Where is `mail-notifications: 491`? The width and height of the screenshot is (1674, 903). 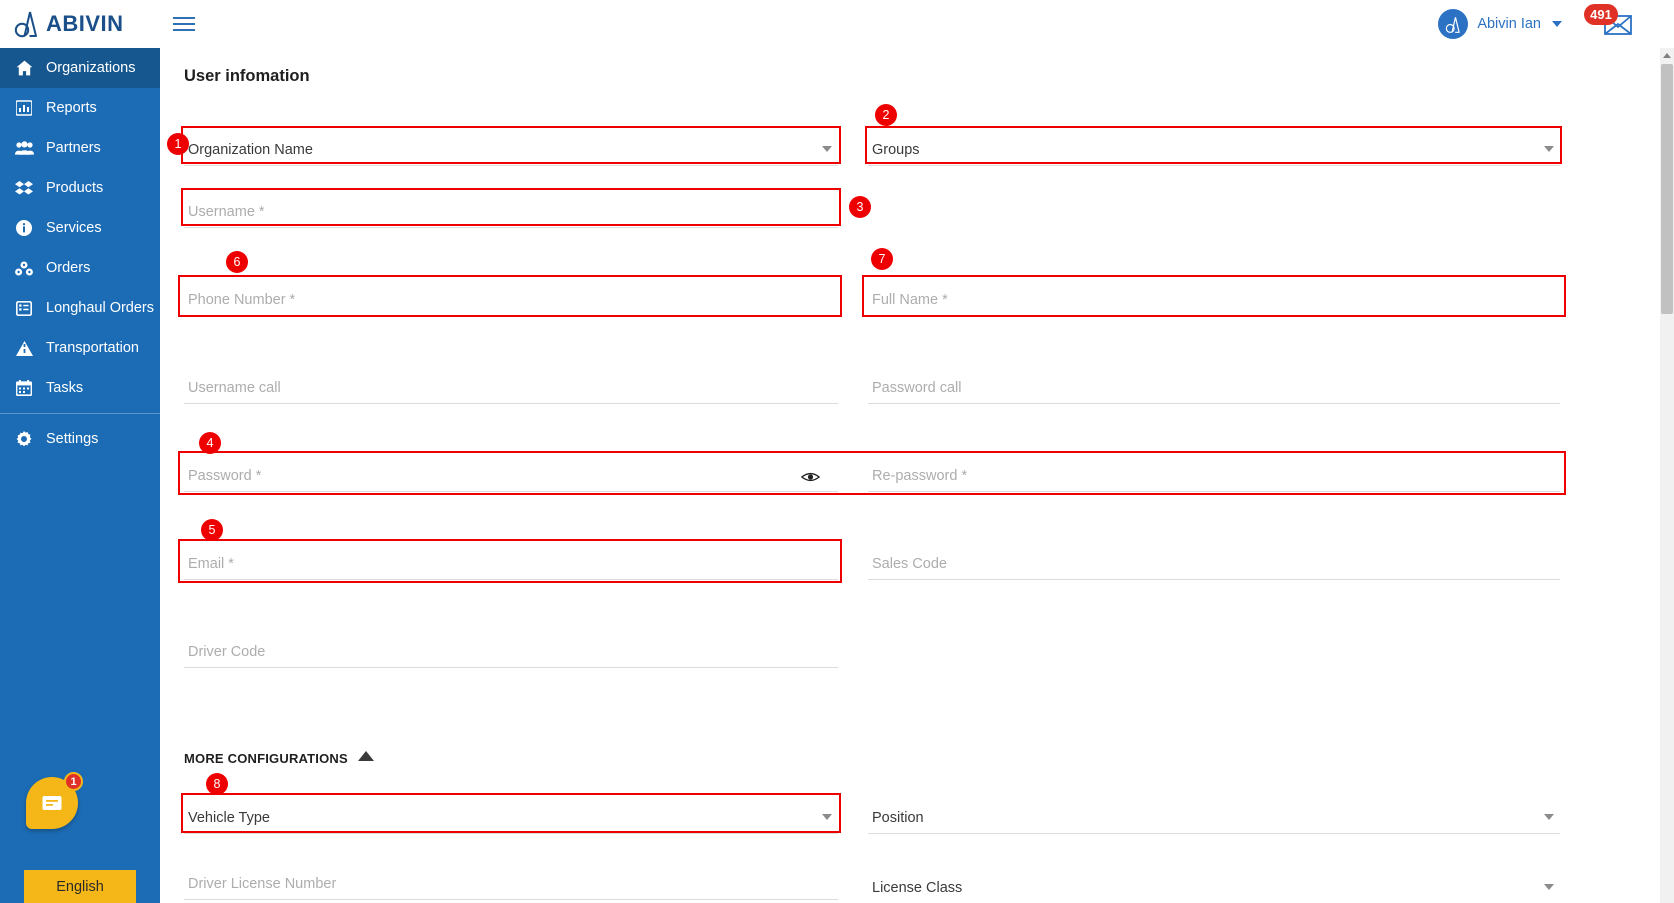 mail-notifications: 491 is located at coordinates (1616, 24).